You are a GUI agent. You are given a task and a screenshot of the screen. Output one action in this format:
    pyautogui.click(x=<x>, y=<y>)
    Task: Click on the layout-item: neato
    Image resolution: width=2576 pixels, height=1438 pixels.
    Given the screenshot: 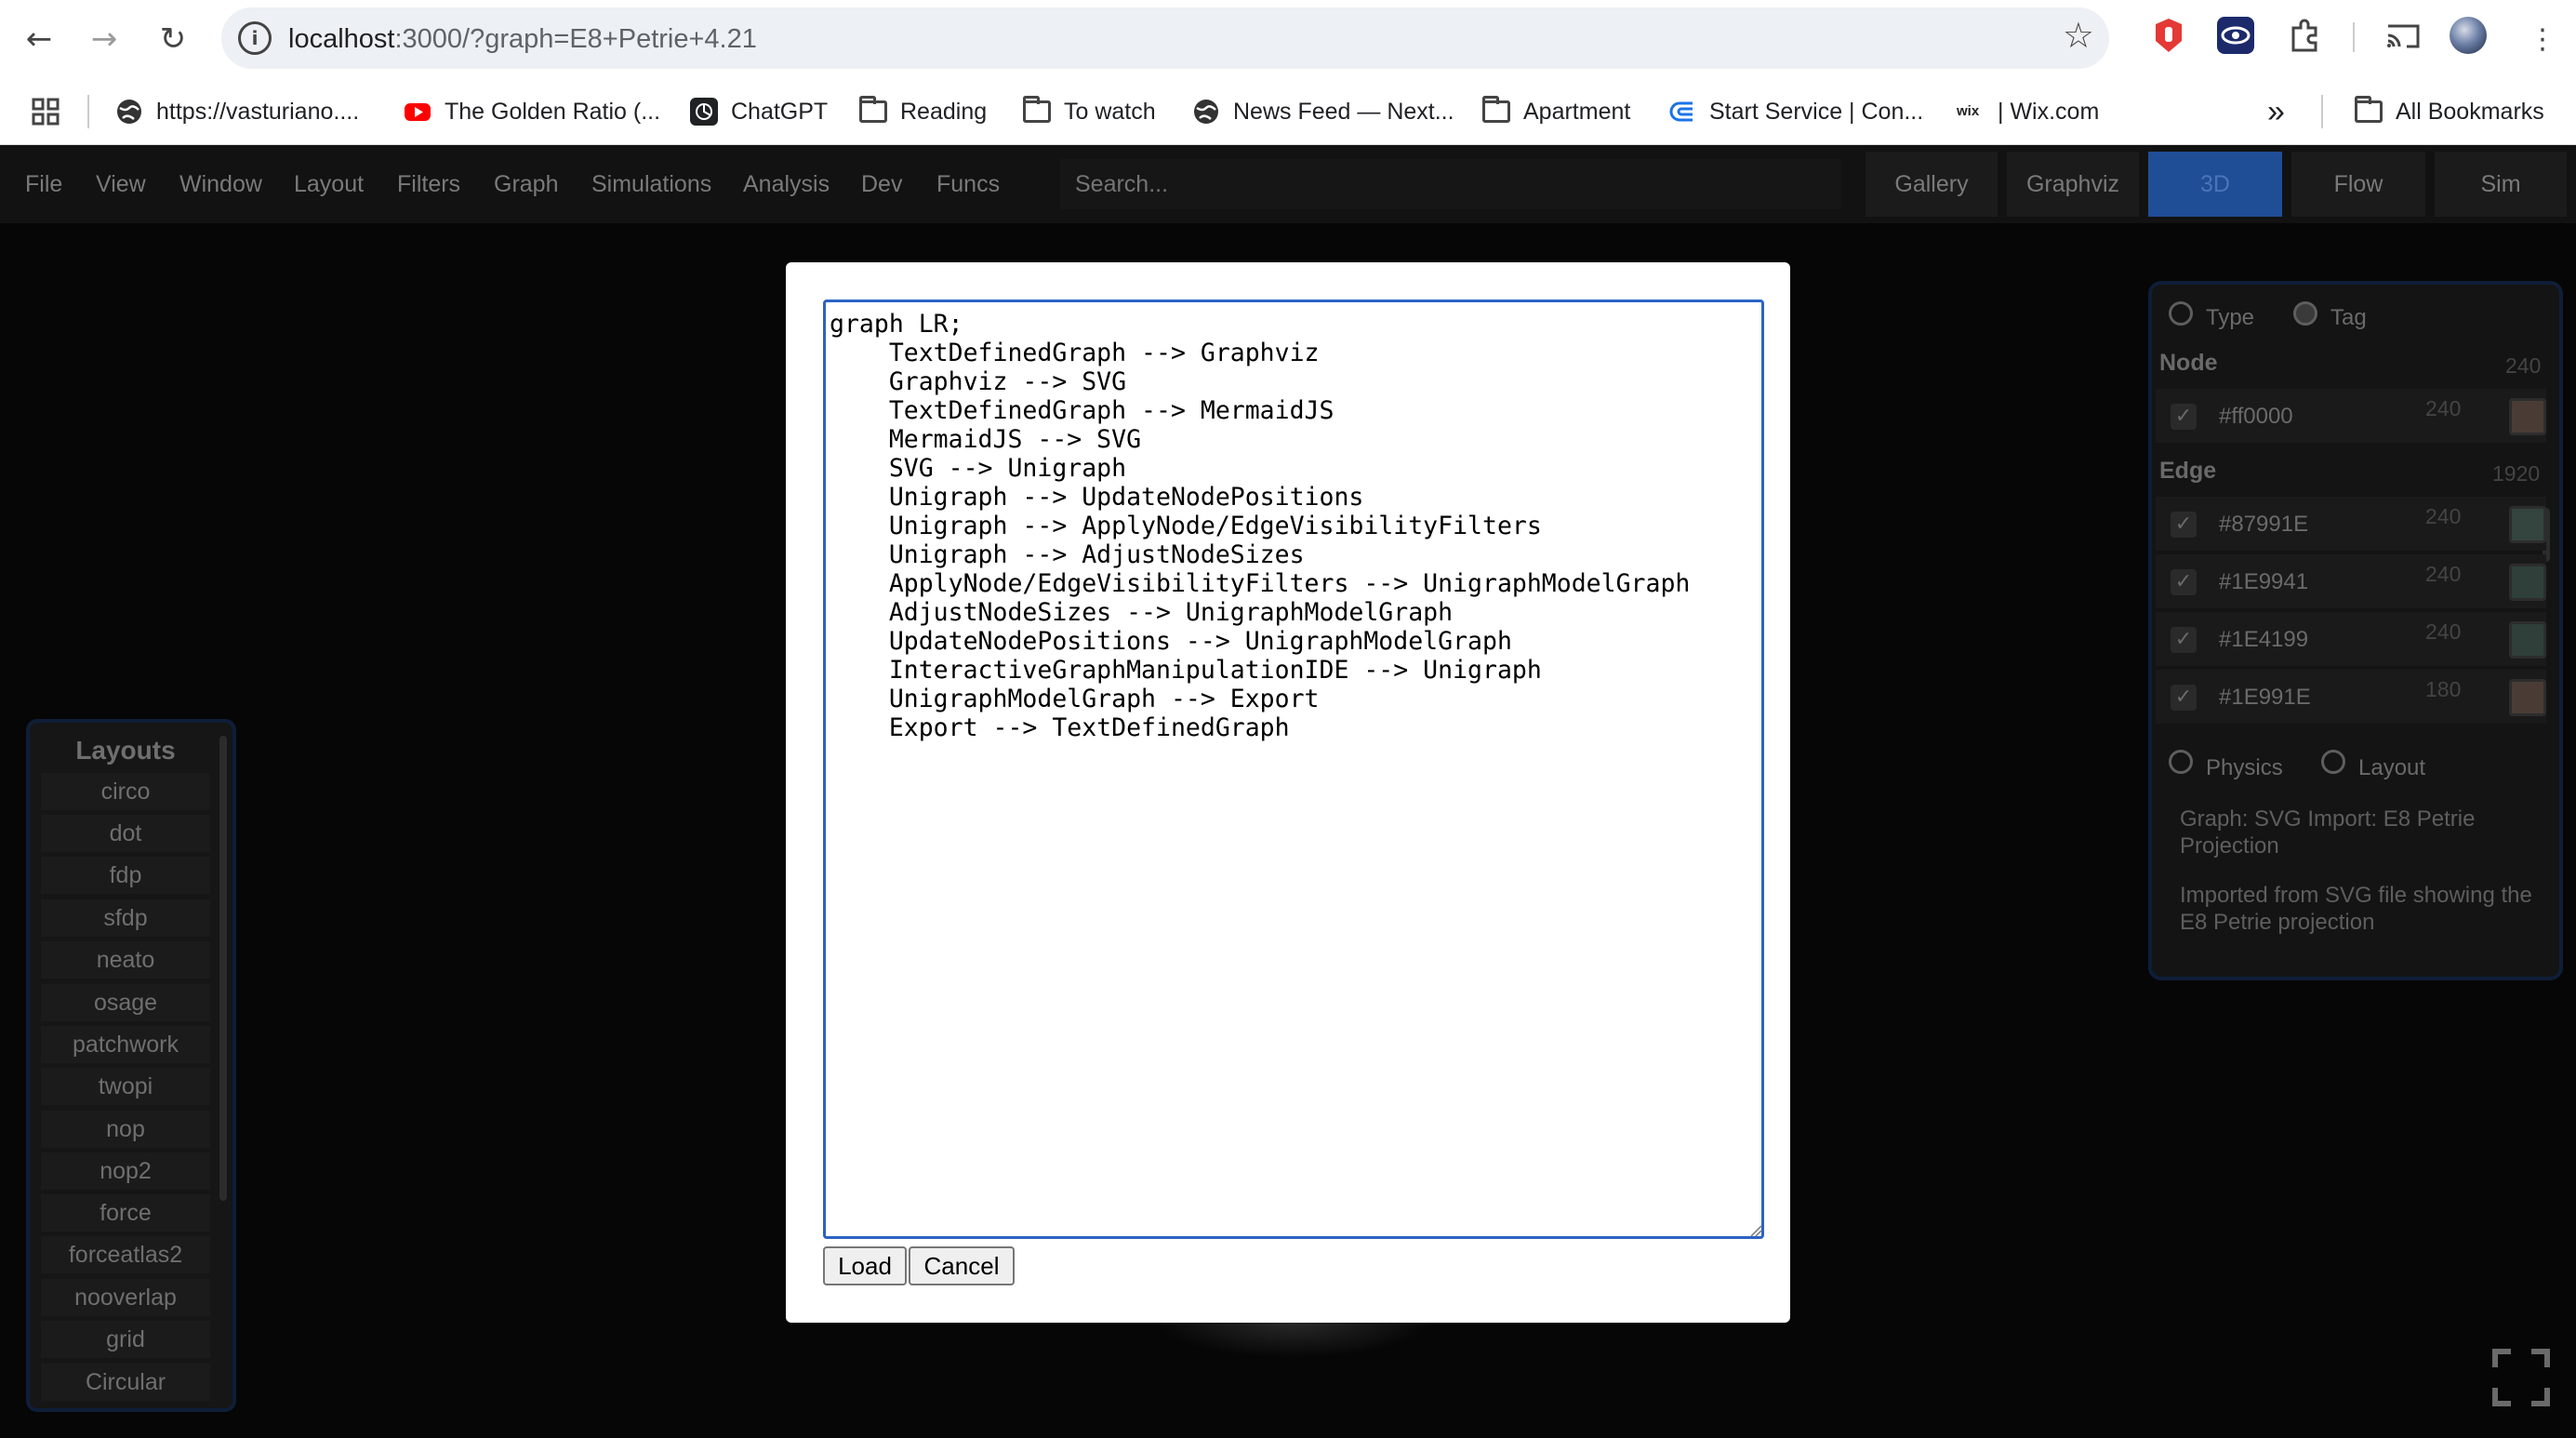 What is the action you would take?
    pyautogui.click(x=125, y=960)
    